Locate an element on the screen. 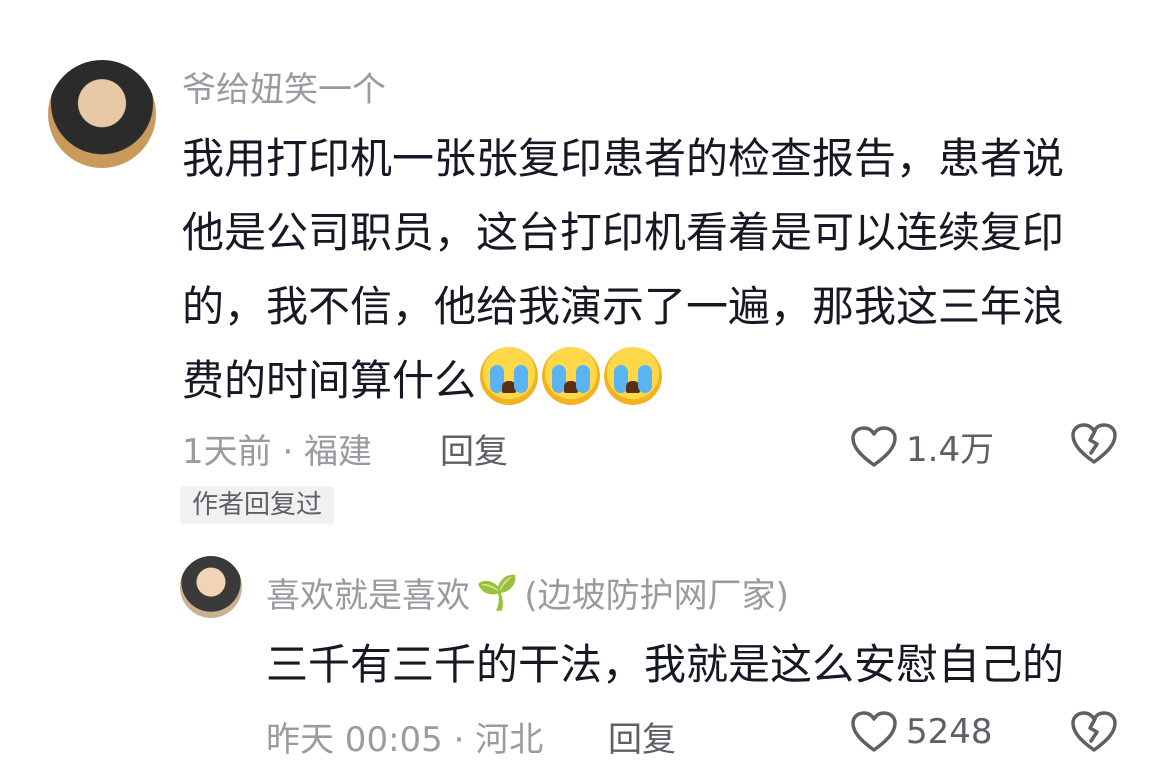 The image size is (1170, 774). author-replied-badge: 作者回复过 is located at coordinates (257, 505).